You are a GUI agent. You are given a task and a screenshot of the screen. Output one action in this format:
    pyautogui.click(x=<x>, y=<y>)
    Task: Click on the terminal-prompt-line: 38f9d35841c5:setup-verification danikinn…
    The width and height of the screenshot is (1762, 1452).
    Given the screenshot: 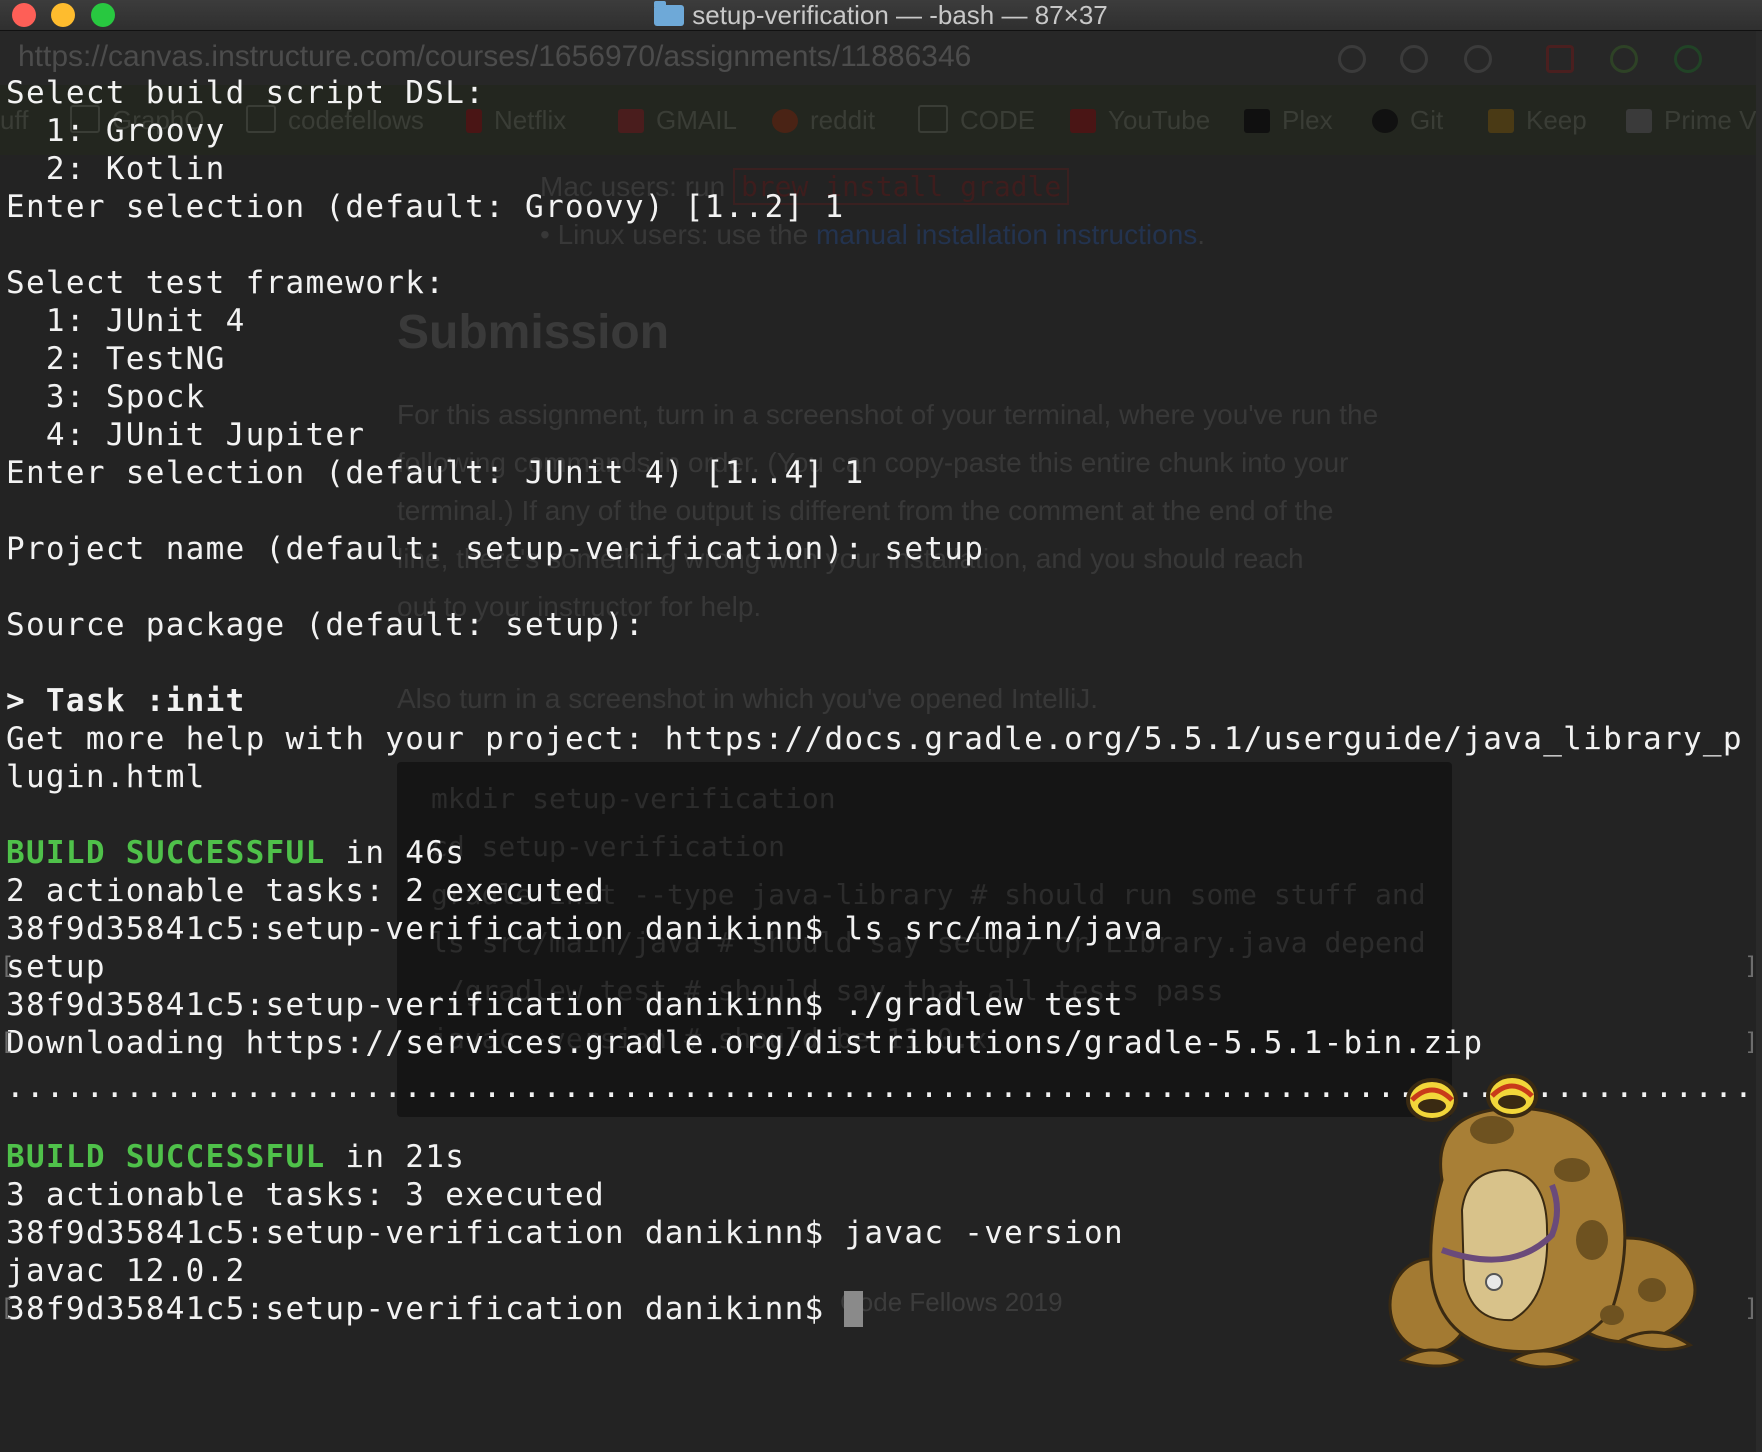 What is the action you would take?
    pyautogui.click(x=435, y=1309)
    